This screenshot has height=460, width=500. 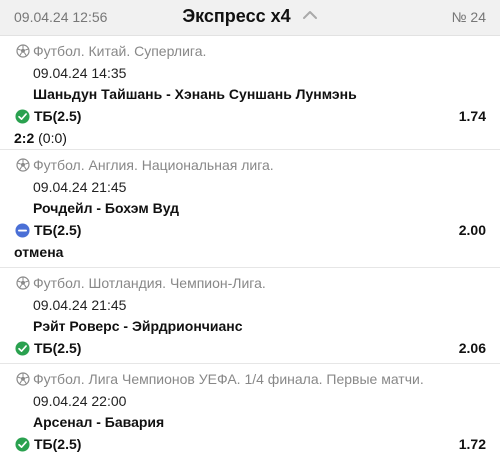 What do you see at coordinates (250, 252) in the screenshot?
I see `event-result: отмена` at bounding box center [250, 252].